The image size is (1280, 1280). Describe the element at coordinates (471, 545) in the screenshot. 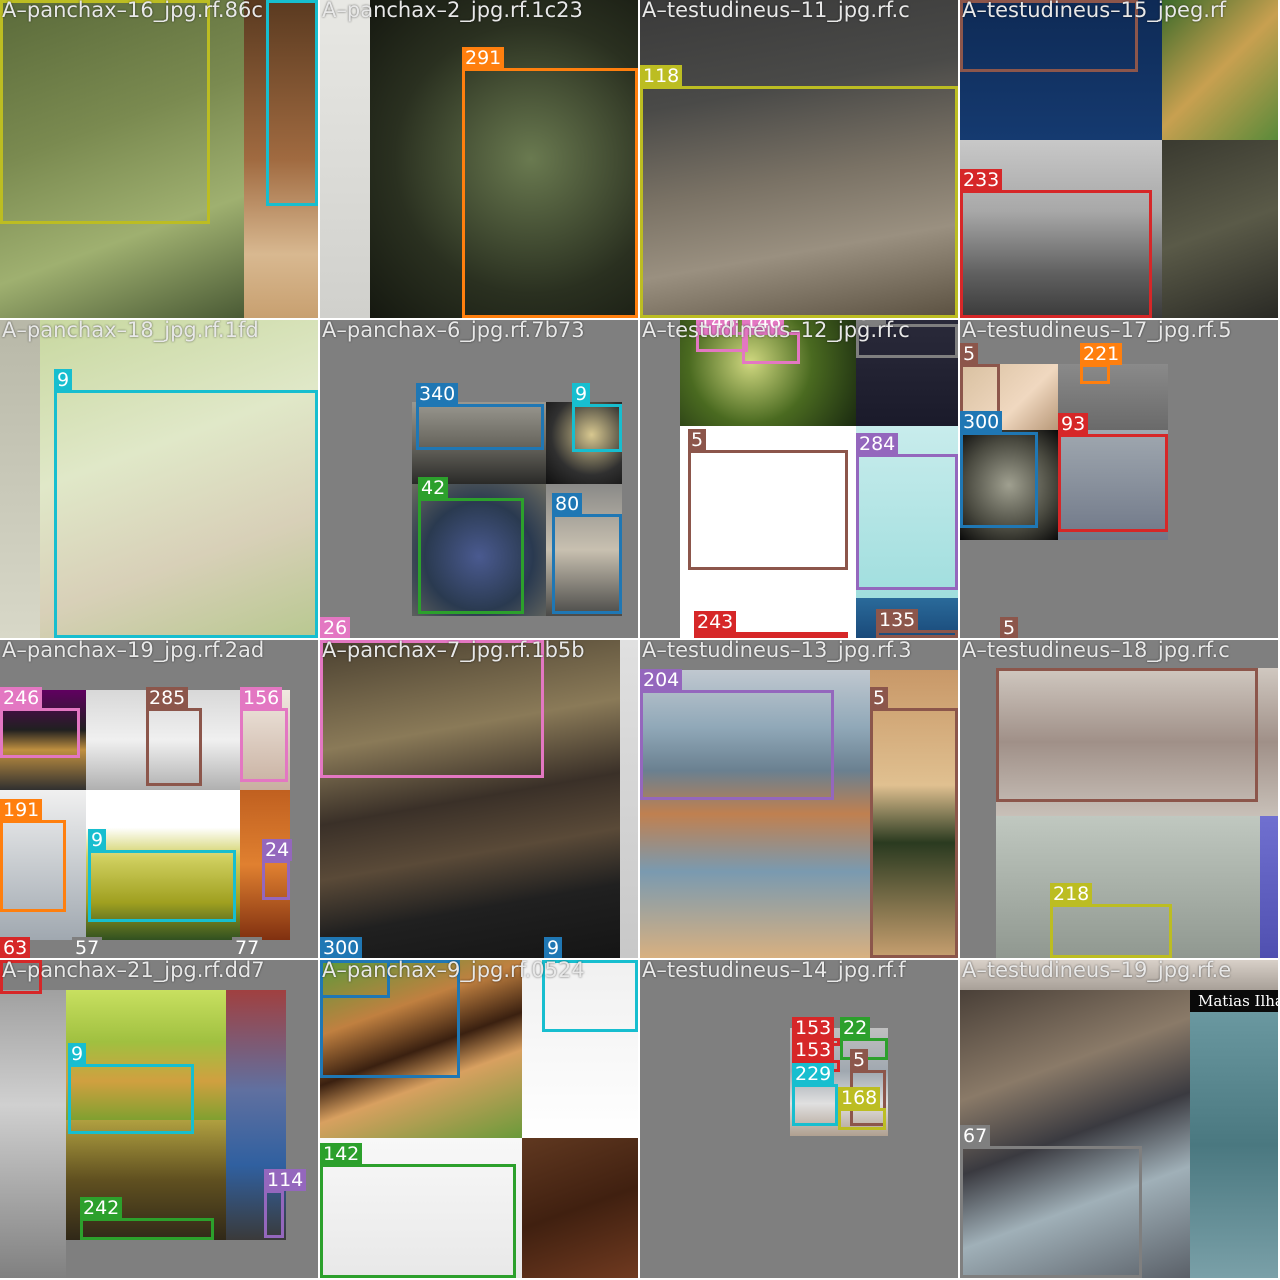

I see `bounding-box: 42` at that location.